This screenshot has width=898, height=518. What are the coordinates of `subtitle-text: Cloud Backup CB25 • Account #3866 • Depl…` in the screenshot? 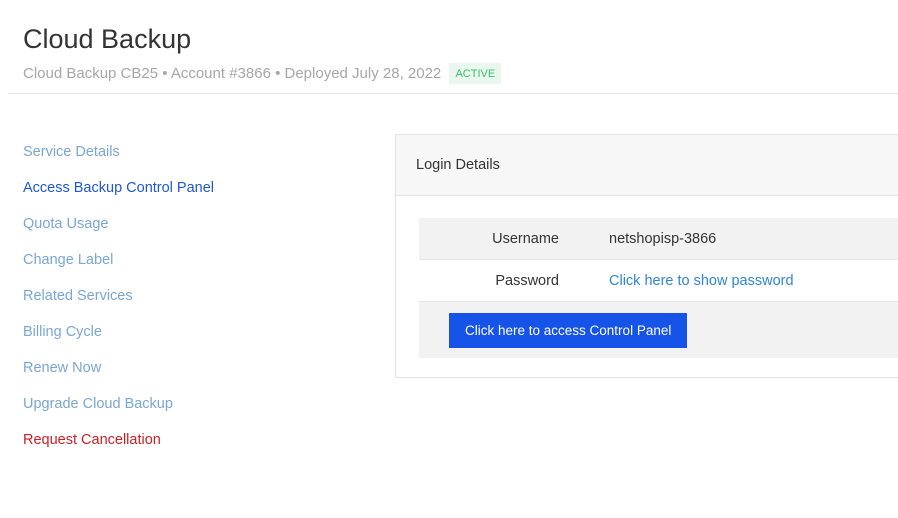 It's located at (232, 73).